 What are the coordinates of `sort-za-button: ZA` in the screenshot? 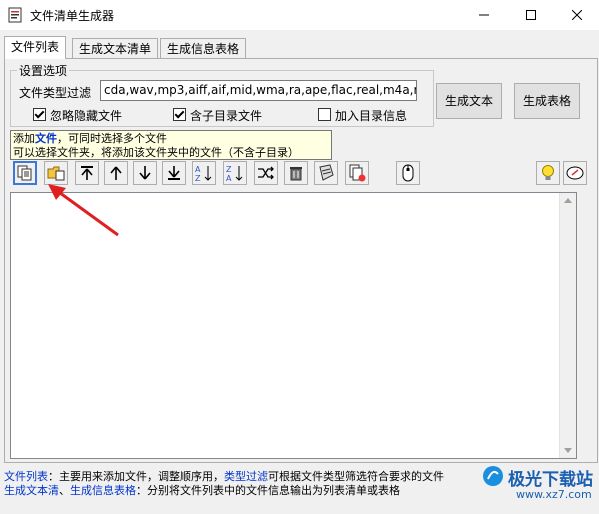 It's located at (235, 173).